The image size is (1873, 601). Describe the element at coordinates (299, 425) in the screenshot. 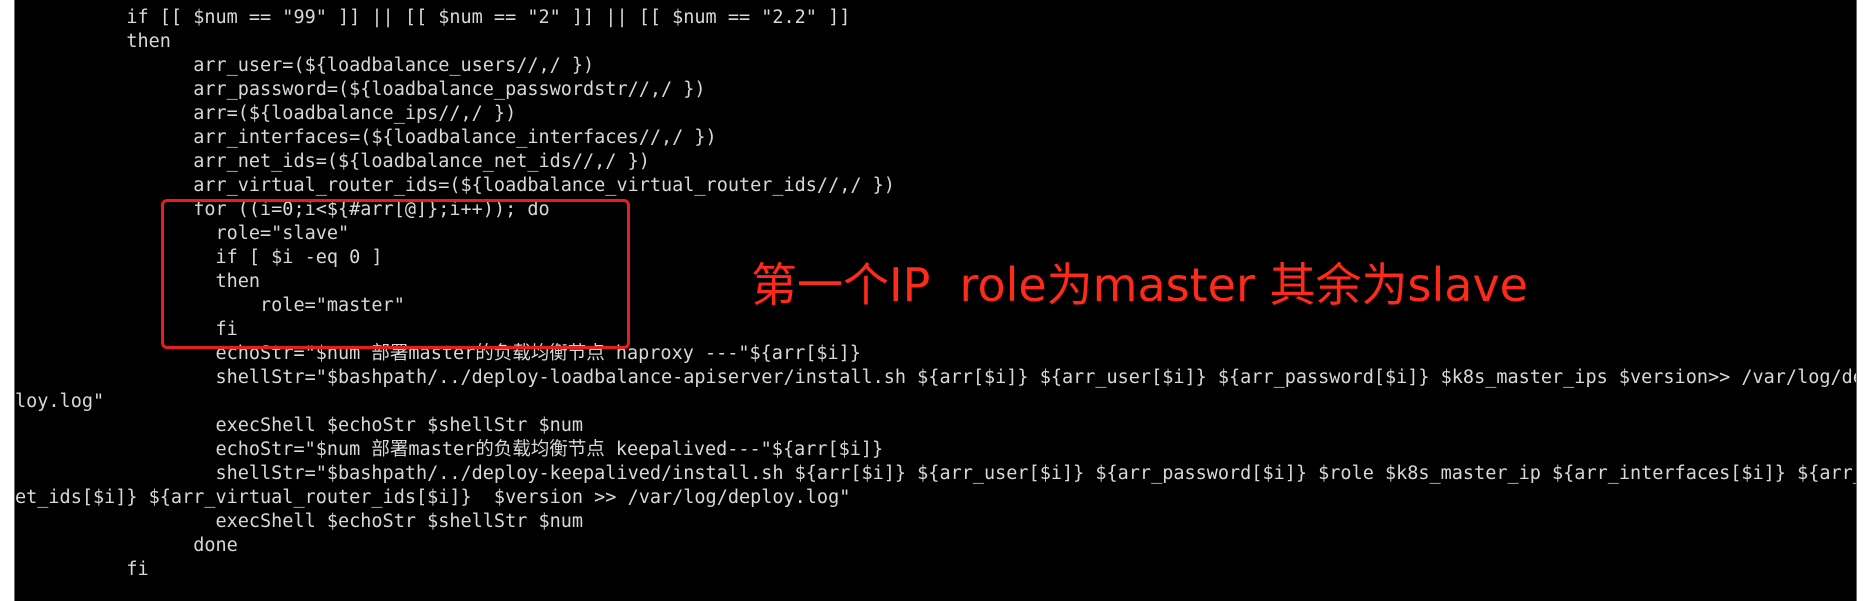

I see `code-line-18: execShell $echoStr $shellStr $num` at that location.